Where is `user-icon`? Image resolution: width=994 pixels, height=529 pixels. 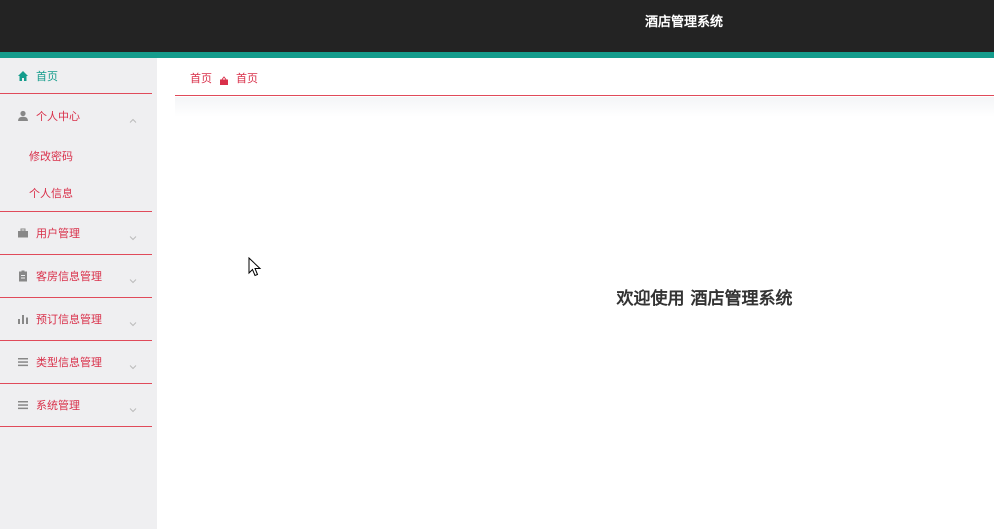
user-icon is located at coordinates (23, 116).